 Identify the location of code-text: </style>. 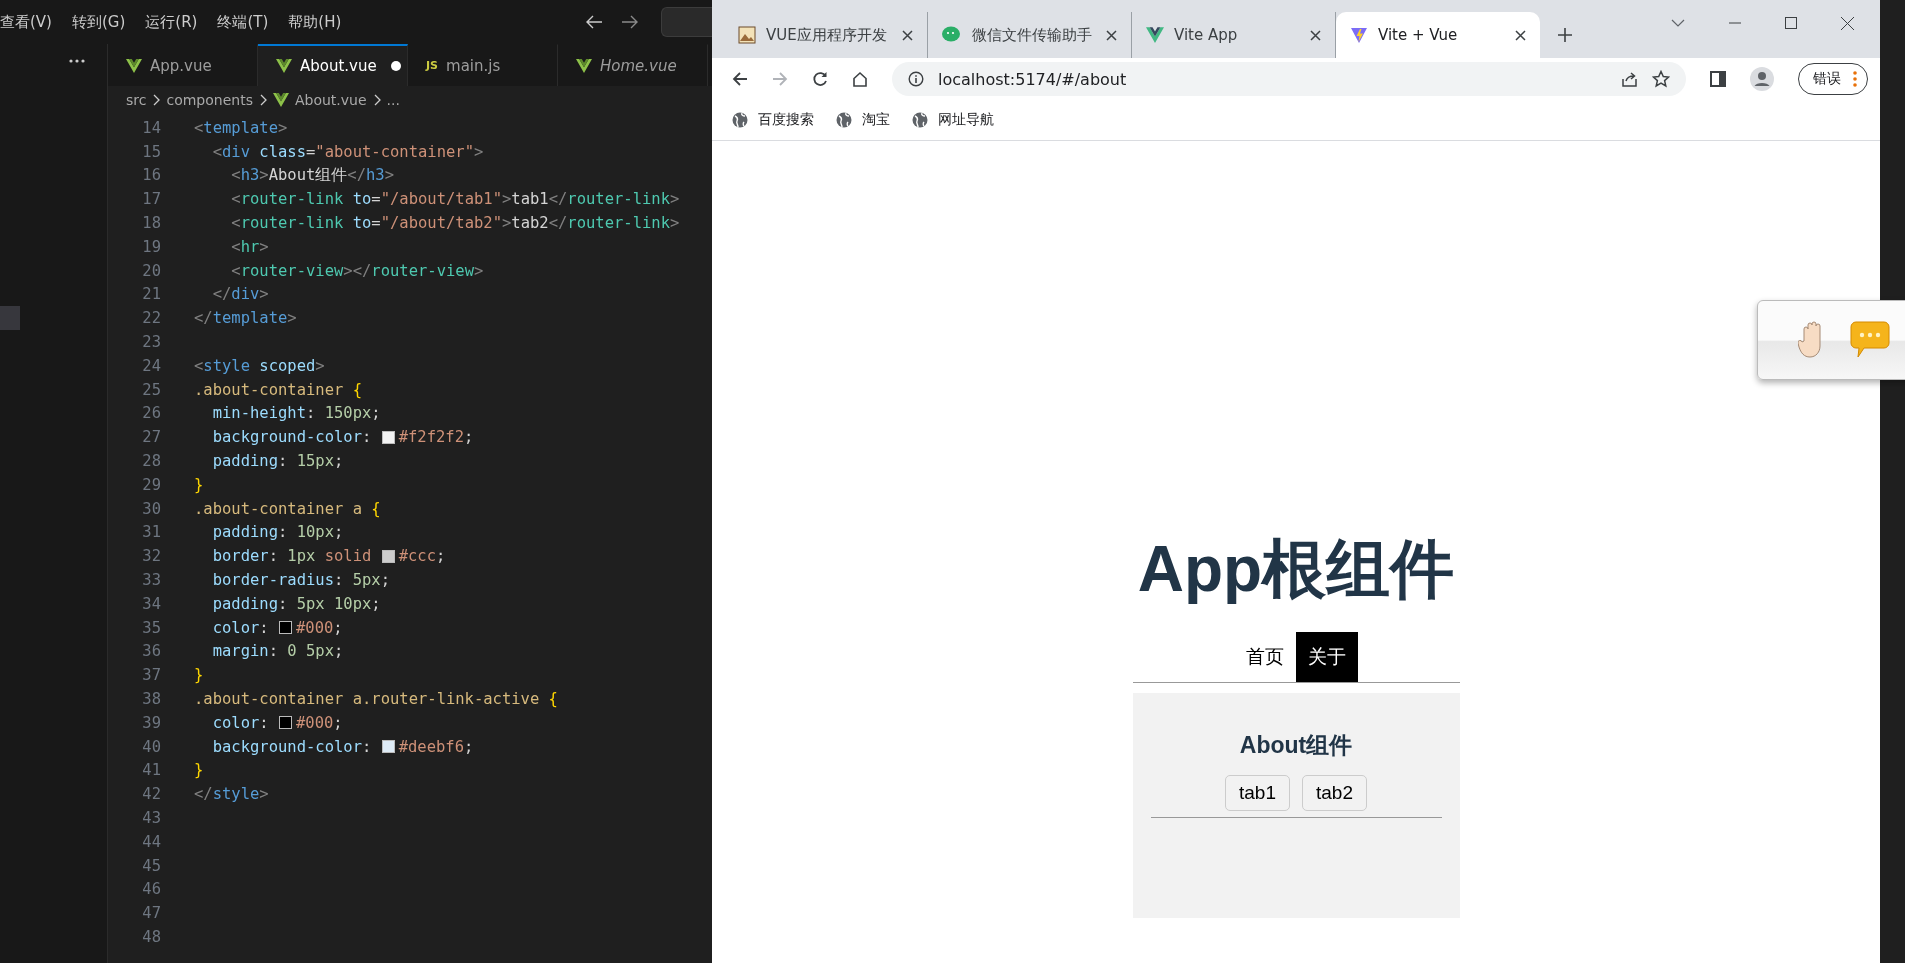
(231, 794).